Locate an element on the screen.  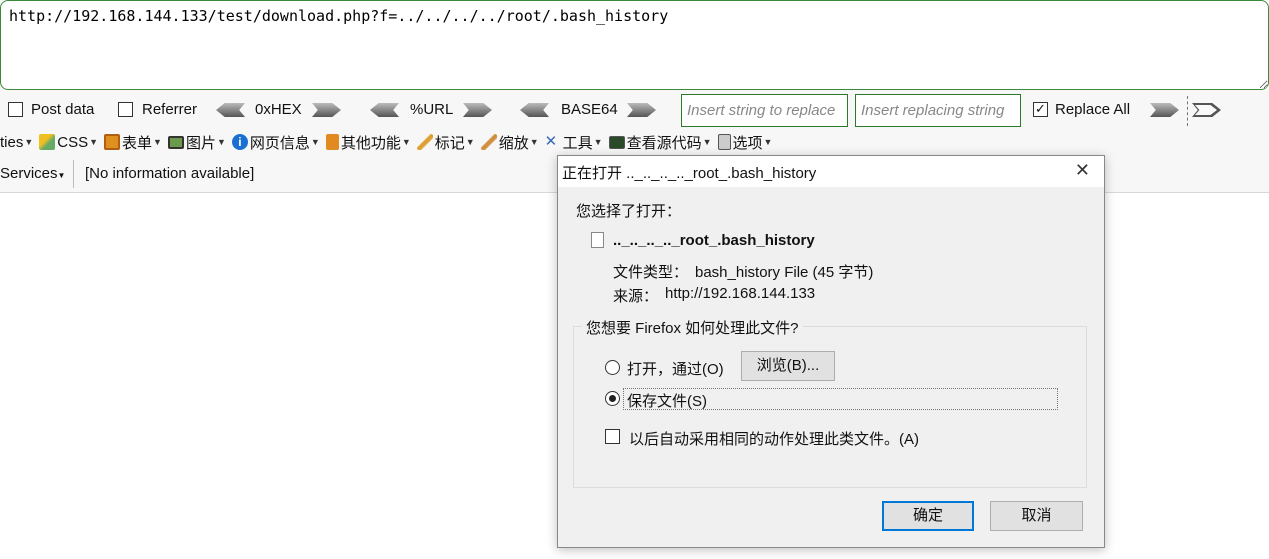
url-encode-label: %URL is located at coordinates (432, 109).